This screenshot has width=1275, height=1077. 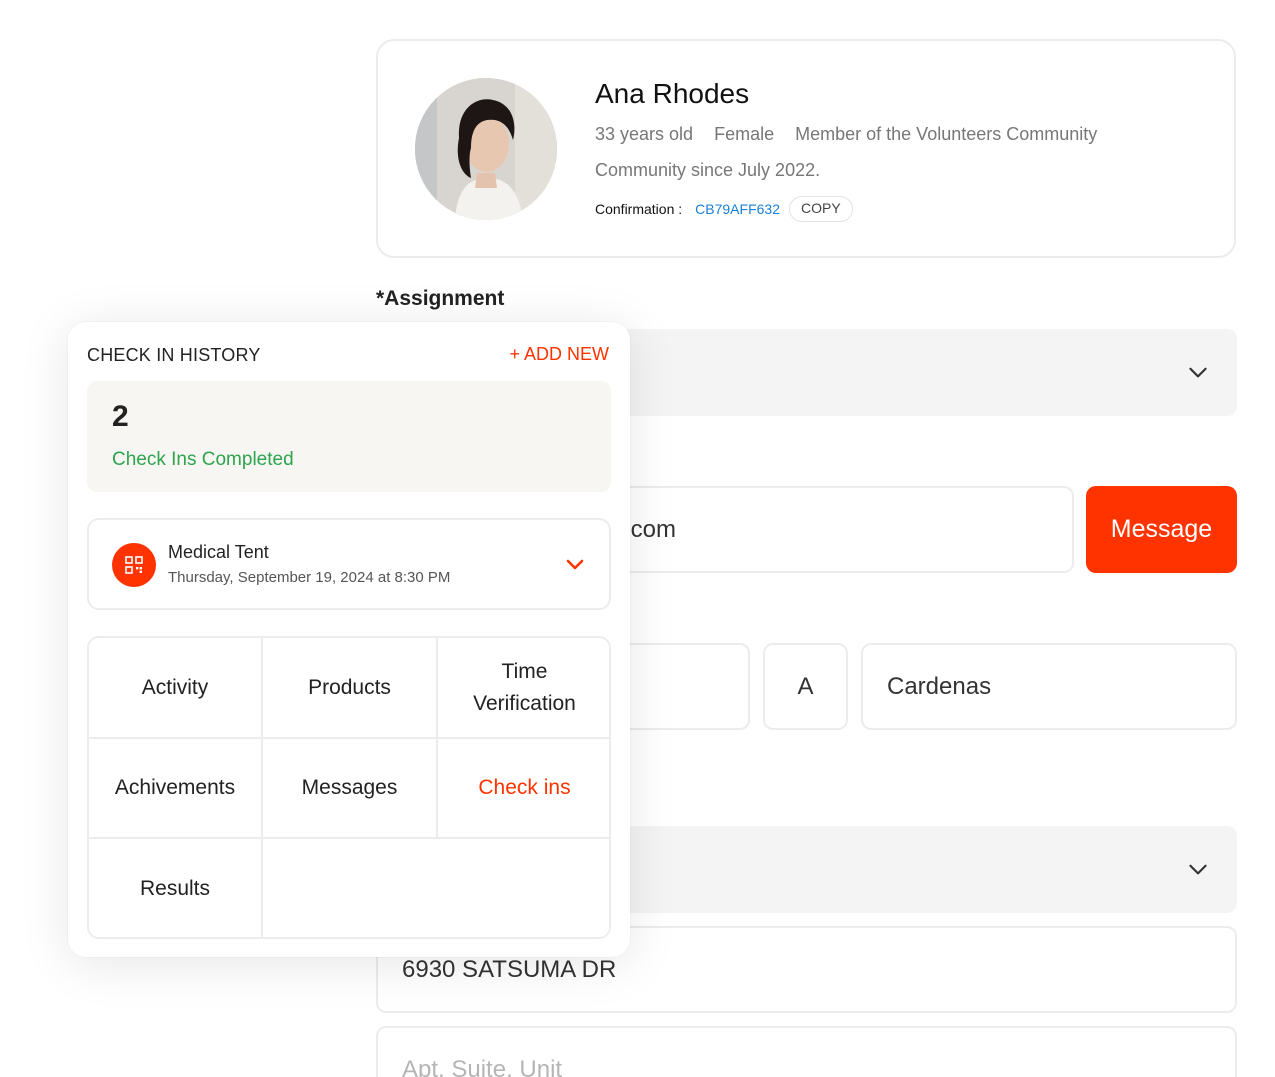 I want to click on tab-messages: Messages, so click(x=349, y=788).